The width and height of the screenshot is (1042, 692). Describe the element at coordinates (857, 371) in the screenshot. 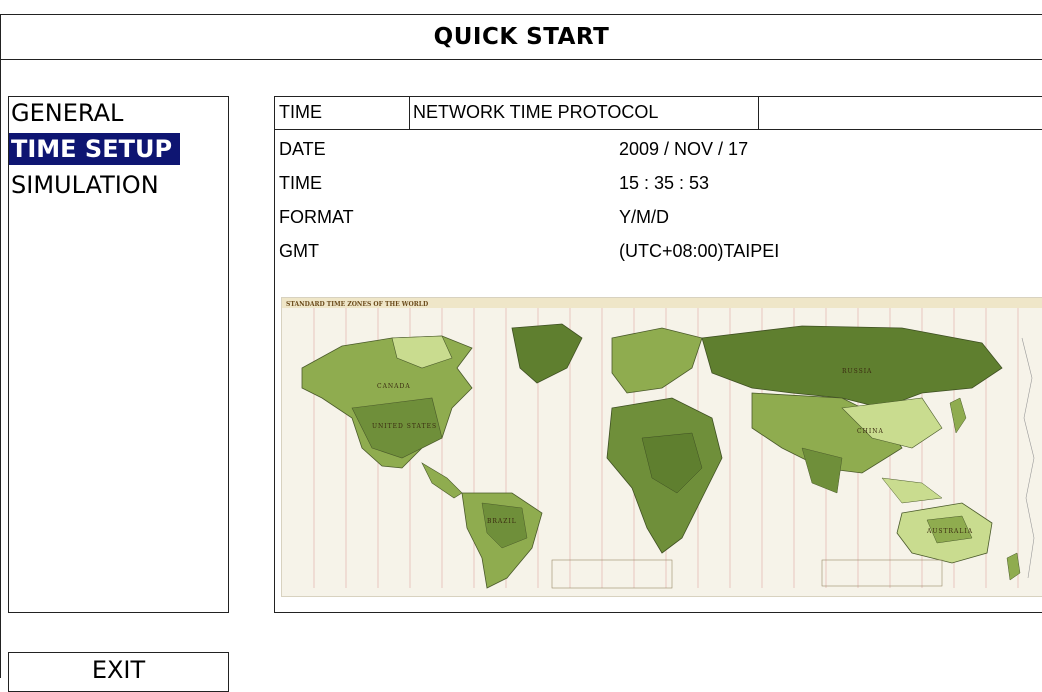

I see `map-label-russia: RUSSIA` at that location.